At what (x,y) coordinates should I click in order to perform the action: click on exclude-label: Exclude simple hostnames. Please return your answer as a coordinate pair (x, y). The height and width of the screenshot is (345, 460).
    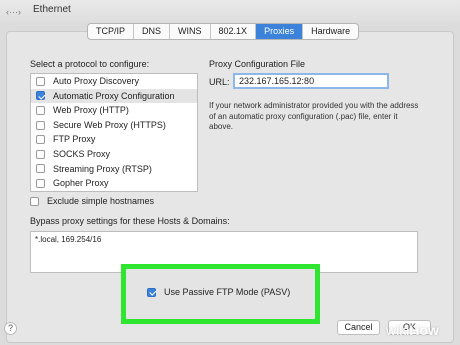
    Looking at the image, I should click on (101, 201).